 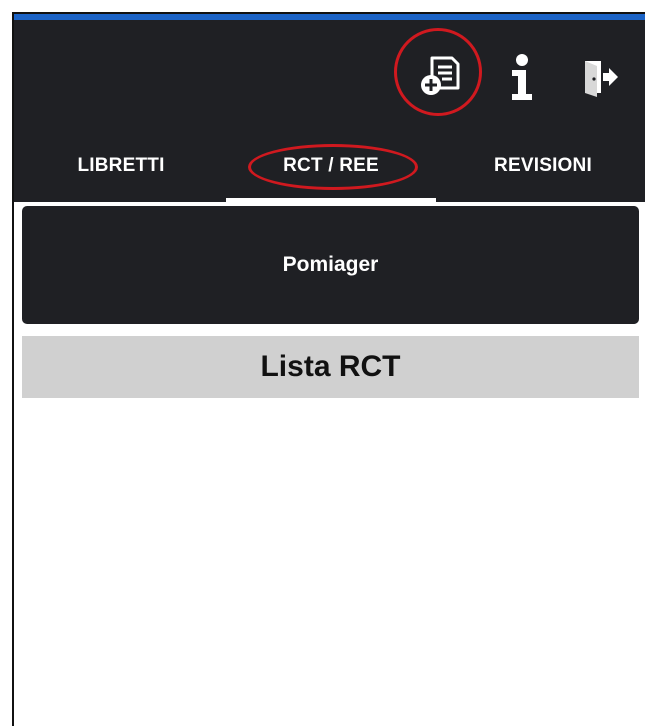 I want to click on tab-libretti: LIBRETTI, so click(x=121, y=166).